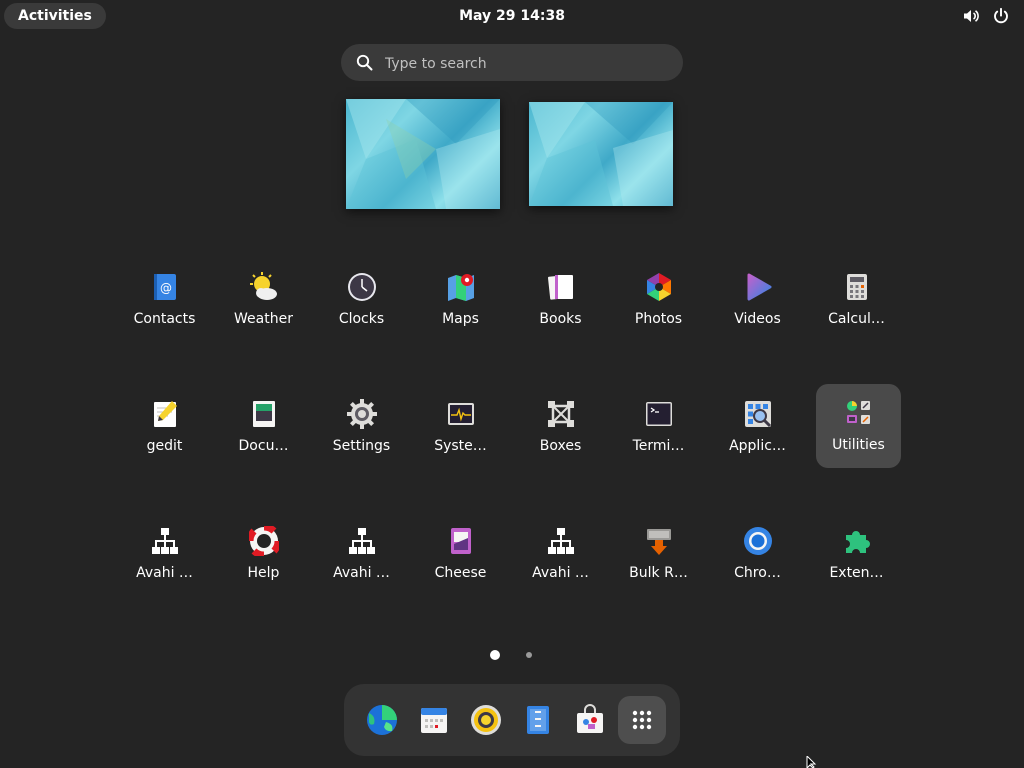  I want to click on software-icon, so click(590, 718).